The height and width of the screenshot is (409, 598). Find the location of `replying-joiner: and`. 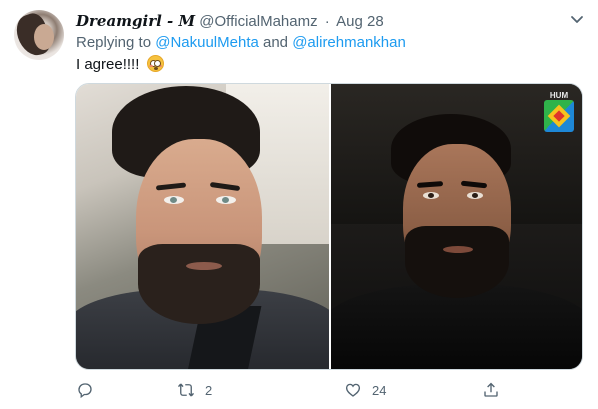

replying-joiner: and is located at coordinates (276, 42).